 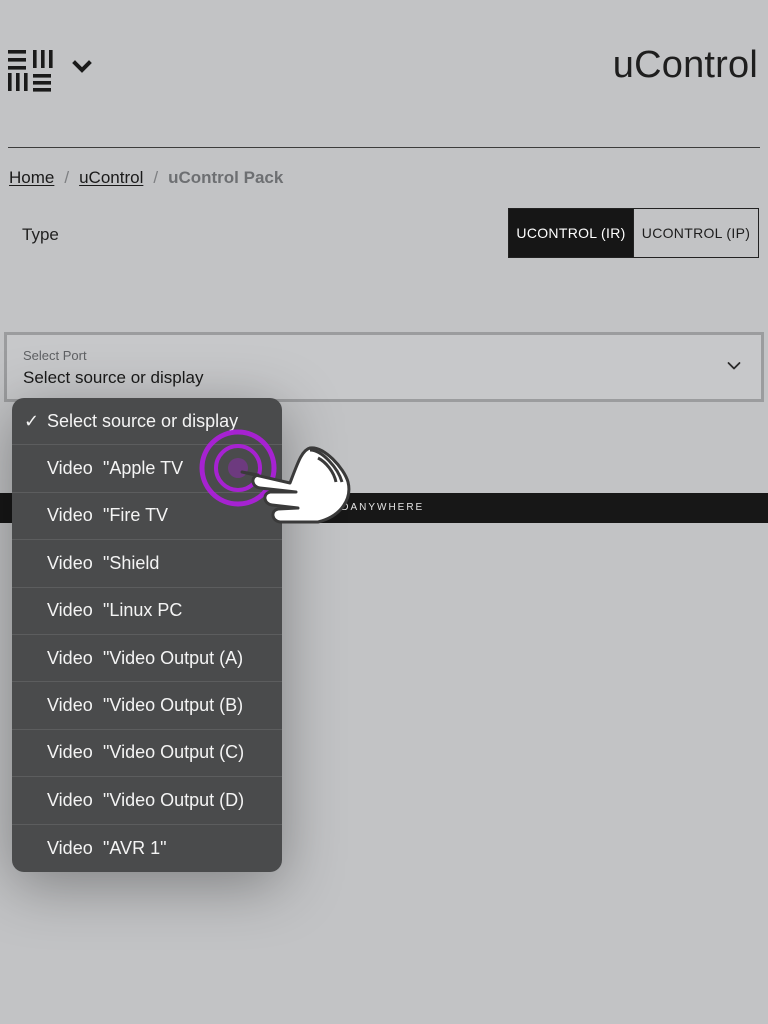 What do you see at coordinates (226, 177) in the screenshot?
I see `breadcrumb-current: uControl Pack` at bounding box center [226, 177].